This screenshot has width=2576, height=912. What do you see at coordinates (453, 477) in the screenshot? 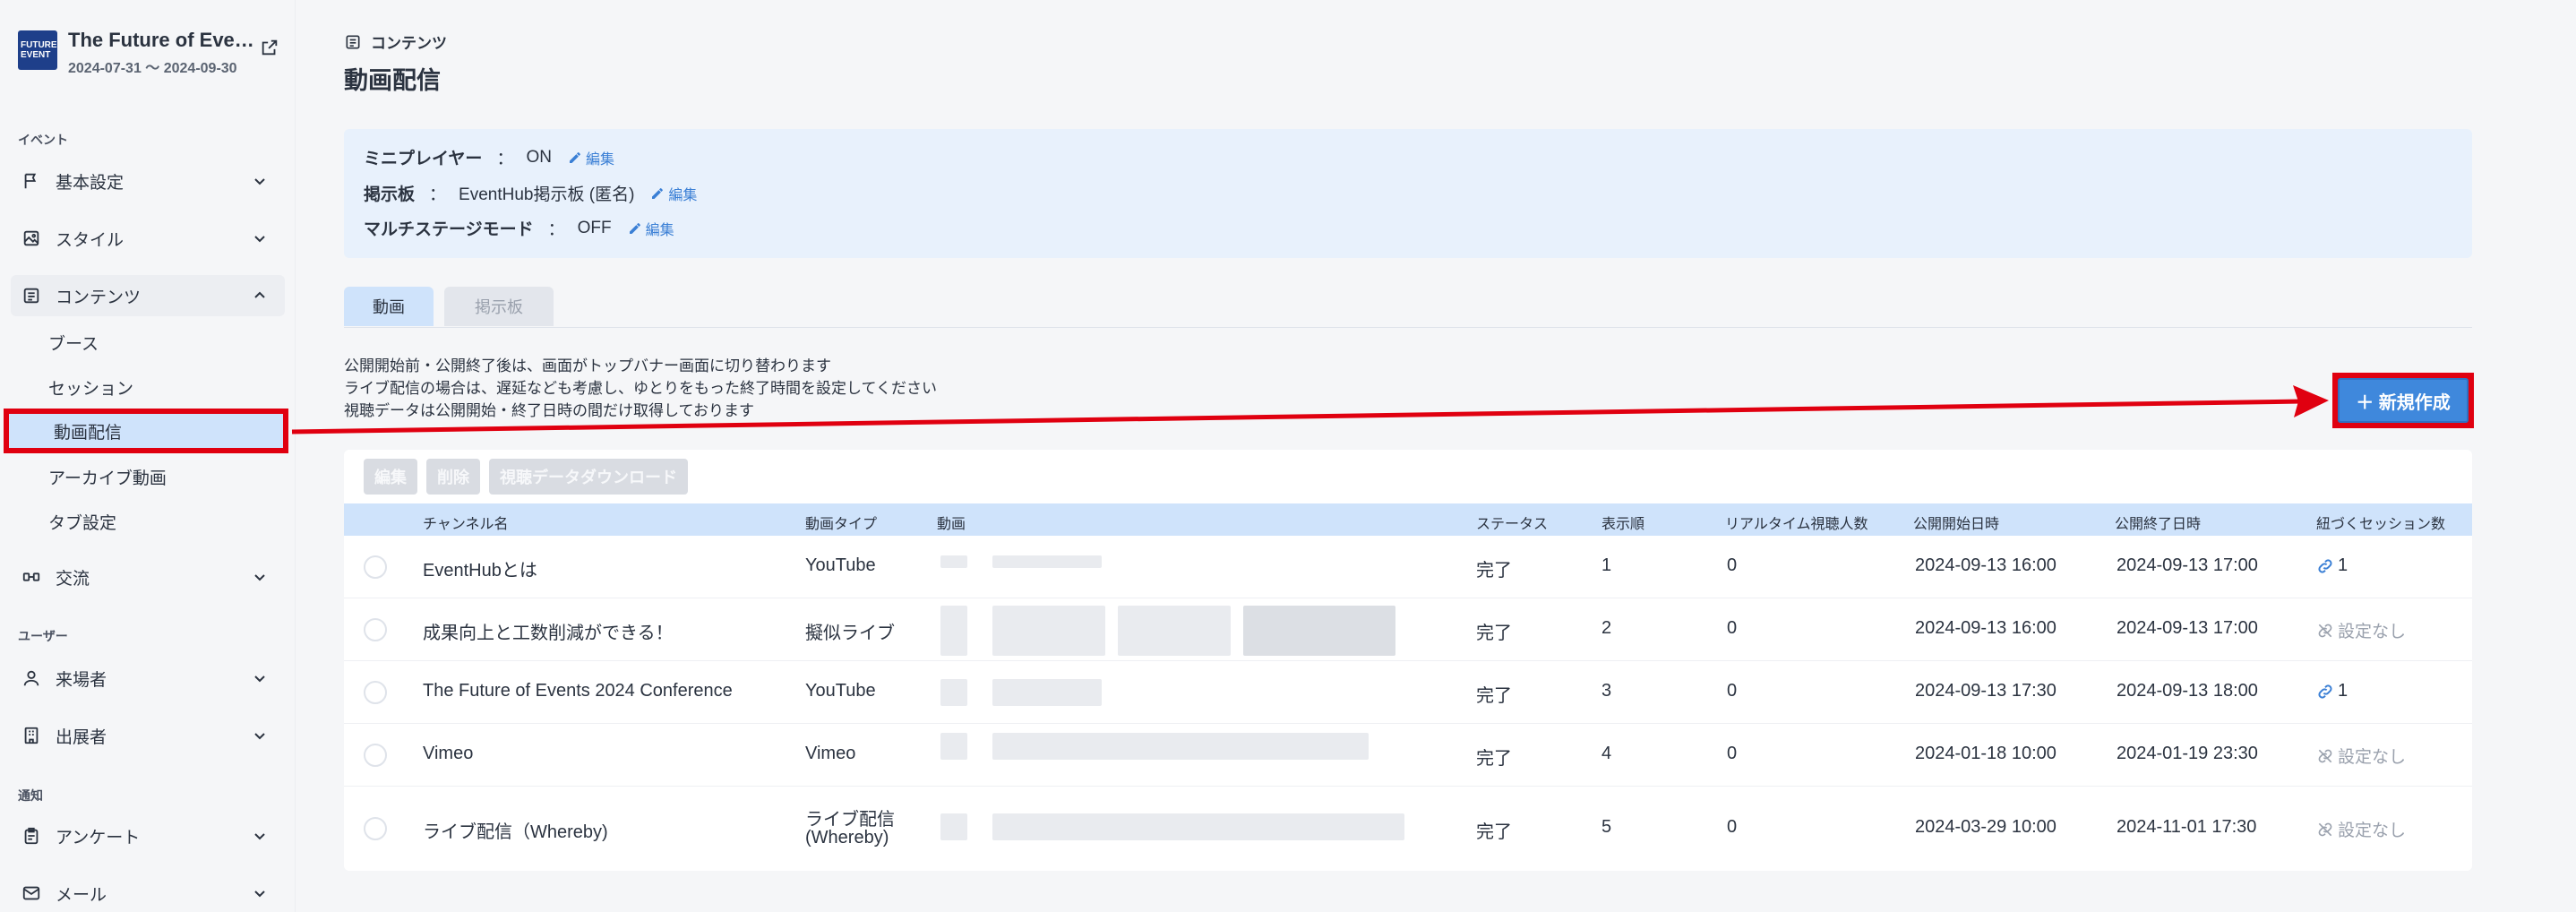
I see `delete-button: 削除` at bounding box center [453, 477].